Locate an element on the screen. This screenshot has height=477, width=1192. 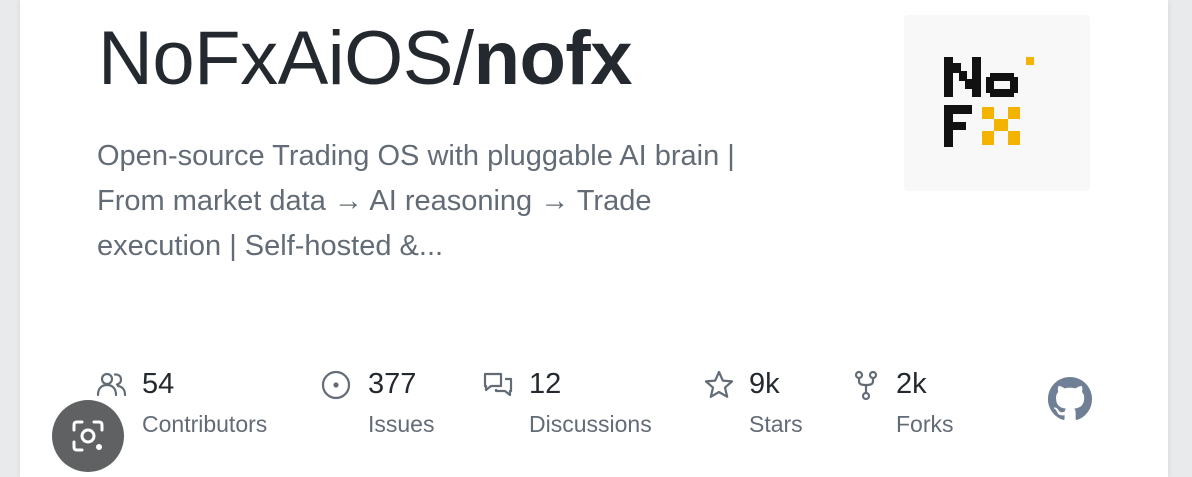
issues-label: Issues is located at coordinates (401, 424).